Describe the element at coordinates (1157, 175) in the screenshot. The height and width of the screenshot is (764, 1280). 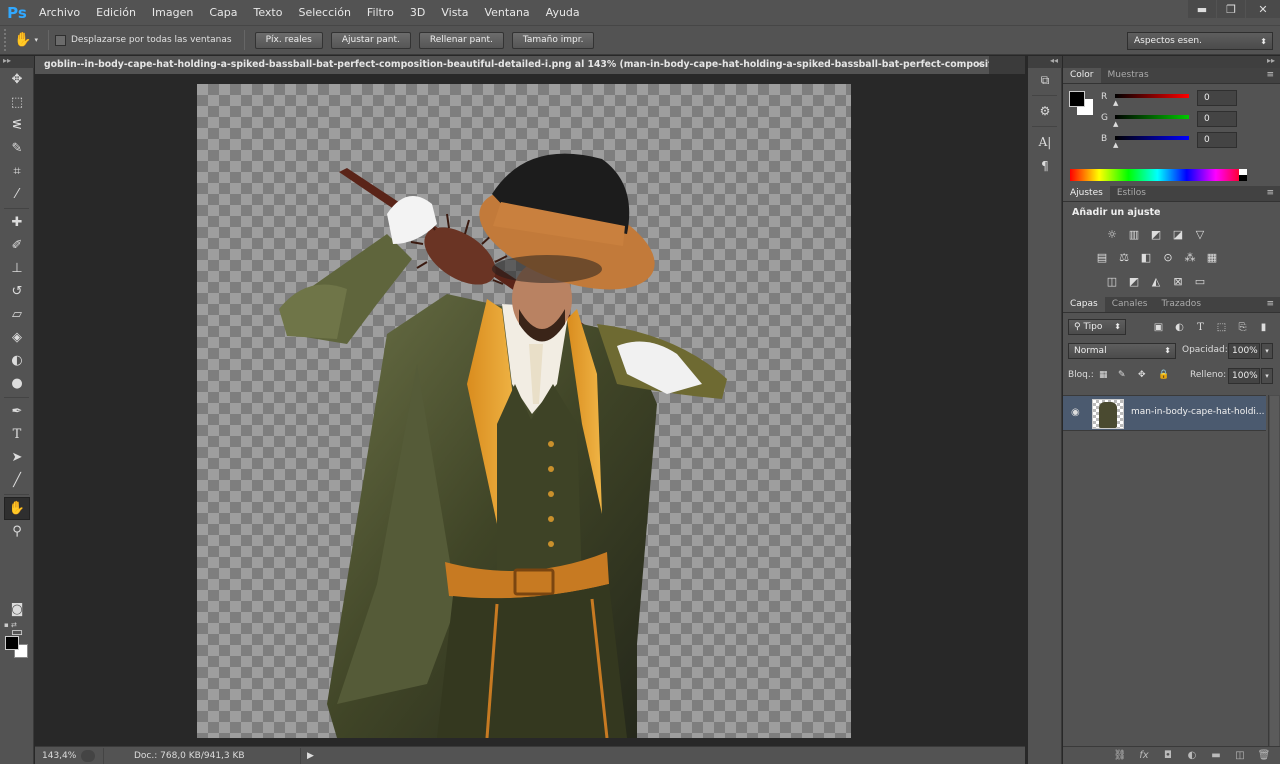
I see `color-spectrum-ramp` at that location.